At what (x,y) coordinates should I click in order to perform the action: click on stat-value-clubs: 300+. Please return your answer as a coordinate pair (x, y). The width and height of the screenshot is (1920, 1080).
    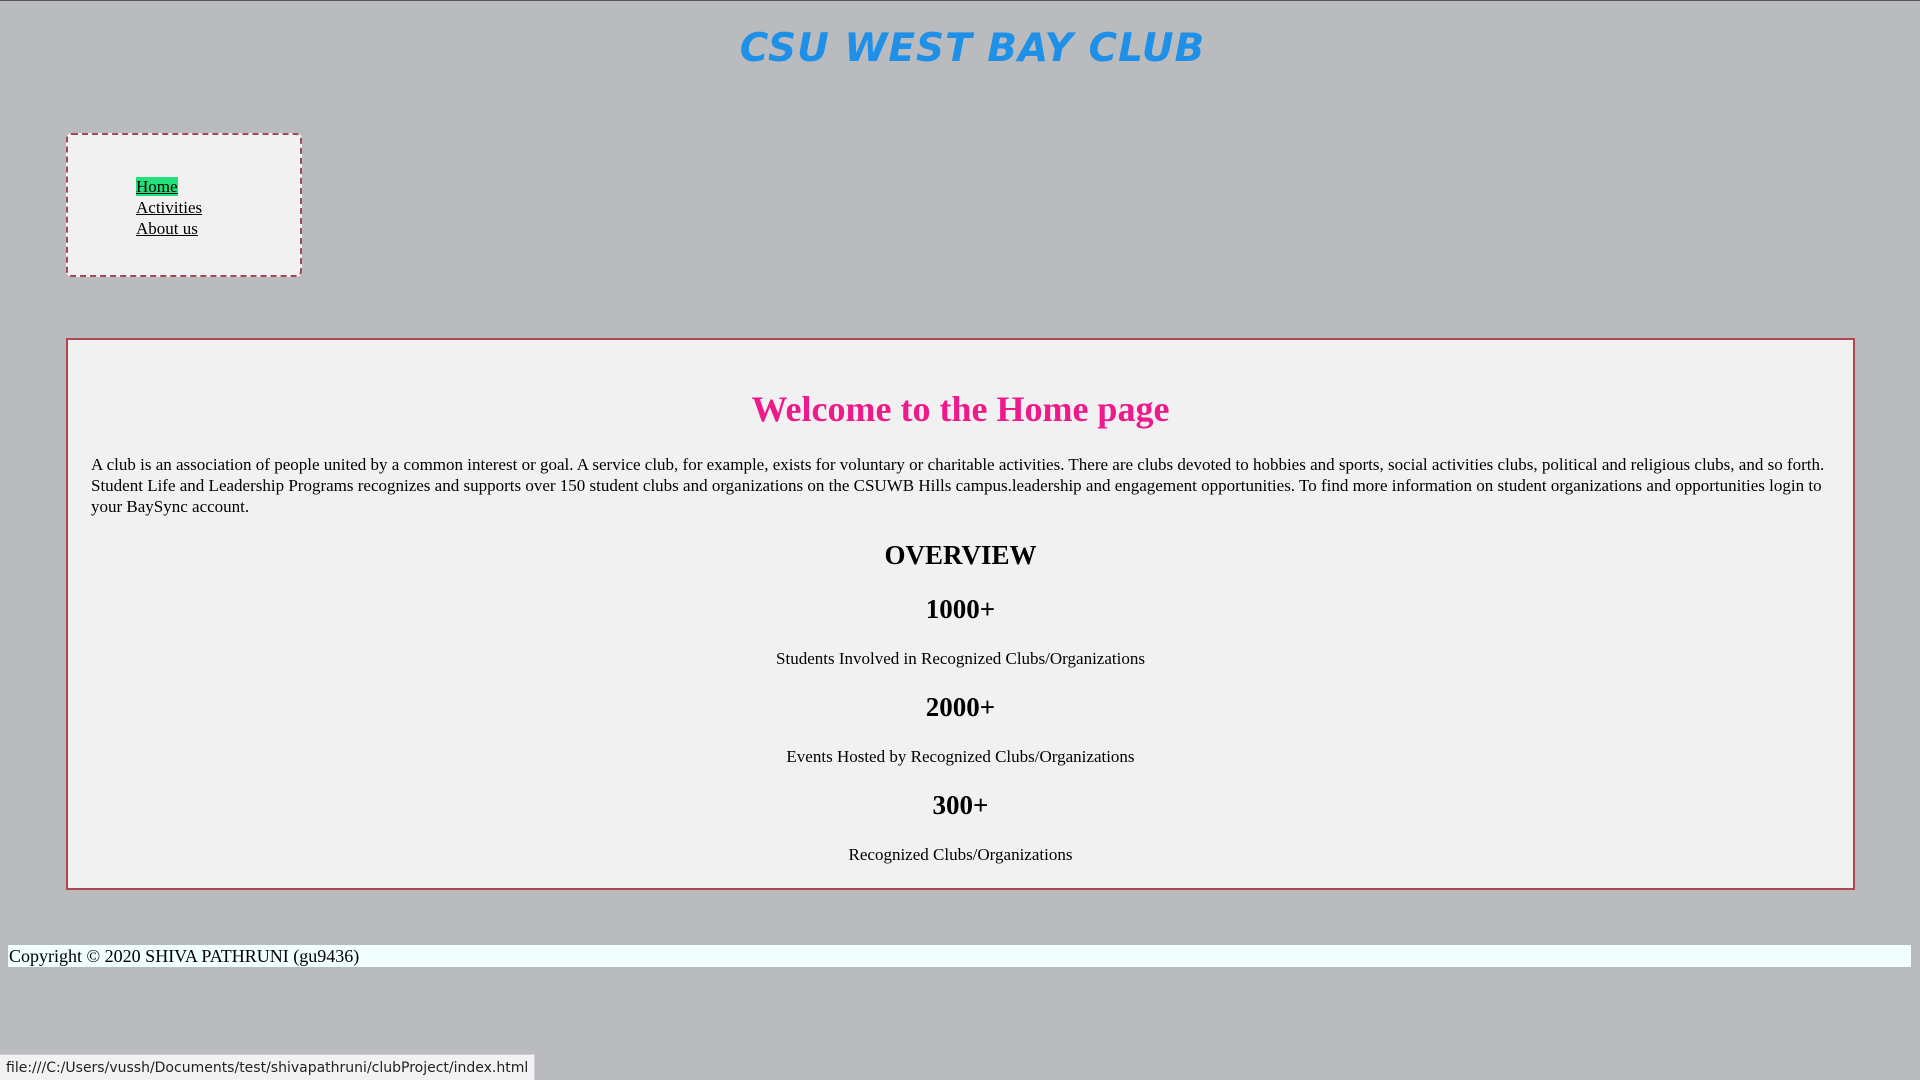
    Looking at the image, I should click on (960, 805).